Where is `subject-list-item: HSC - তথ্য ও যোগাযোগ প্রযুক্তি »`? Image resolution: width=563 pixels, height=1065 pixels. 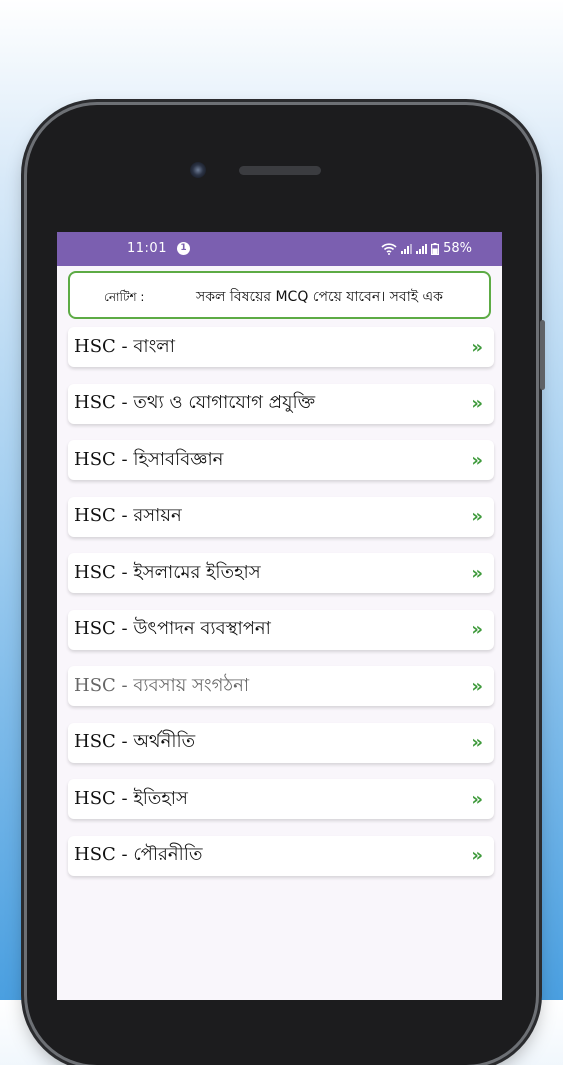 subject-list-item: HSC - তথ্য ও যোগাযোগ প্রযুক্তি » is located at coordinates (281, 403).